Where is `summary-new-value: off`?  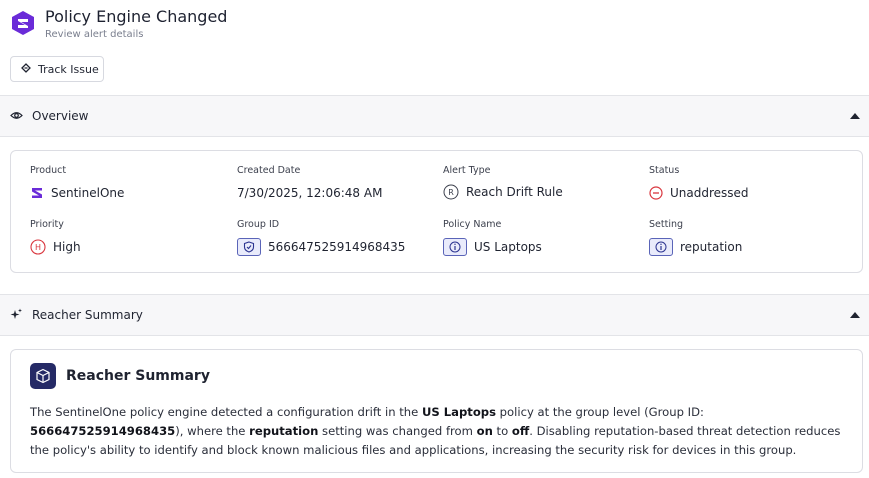
summary-new-value: off is located at coordinates (520, 431).